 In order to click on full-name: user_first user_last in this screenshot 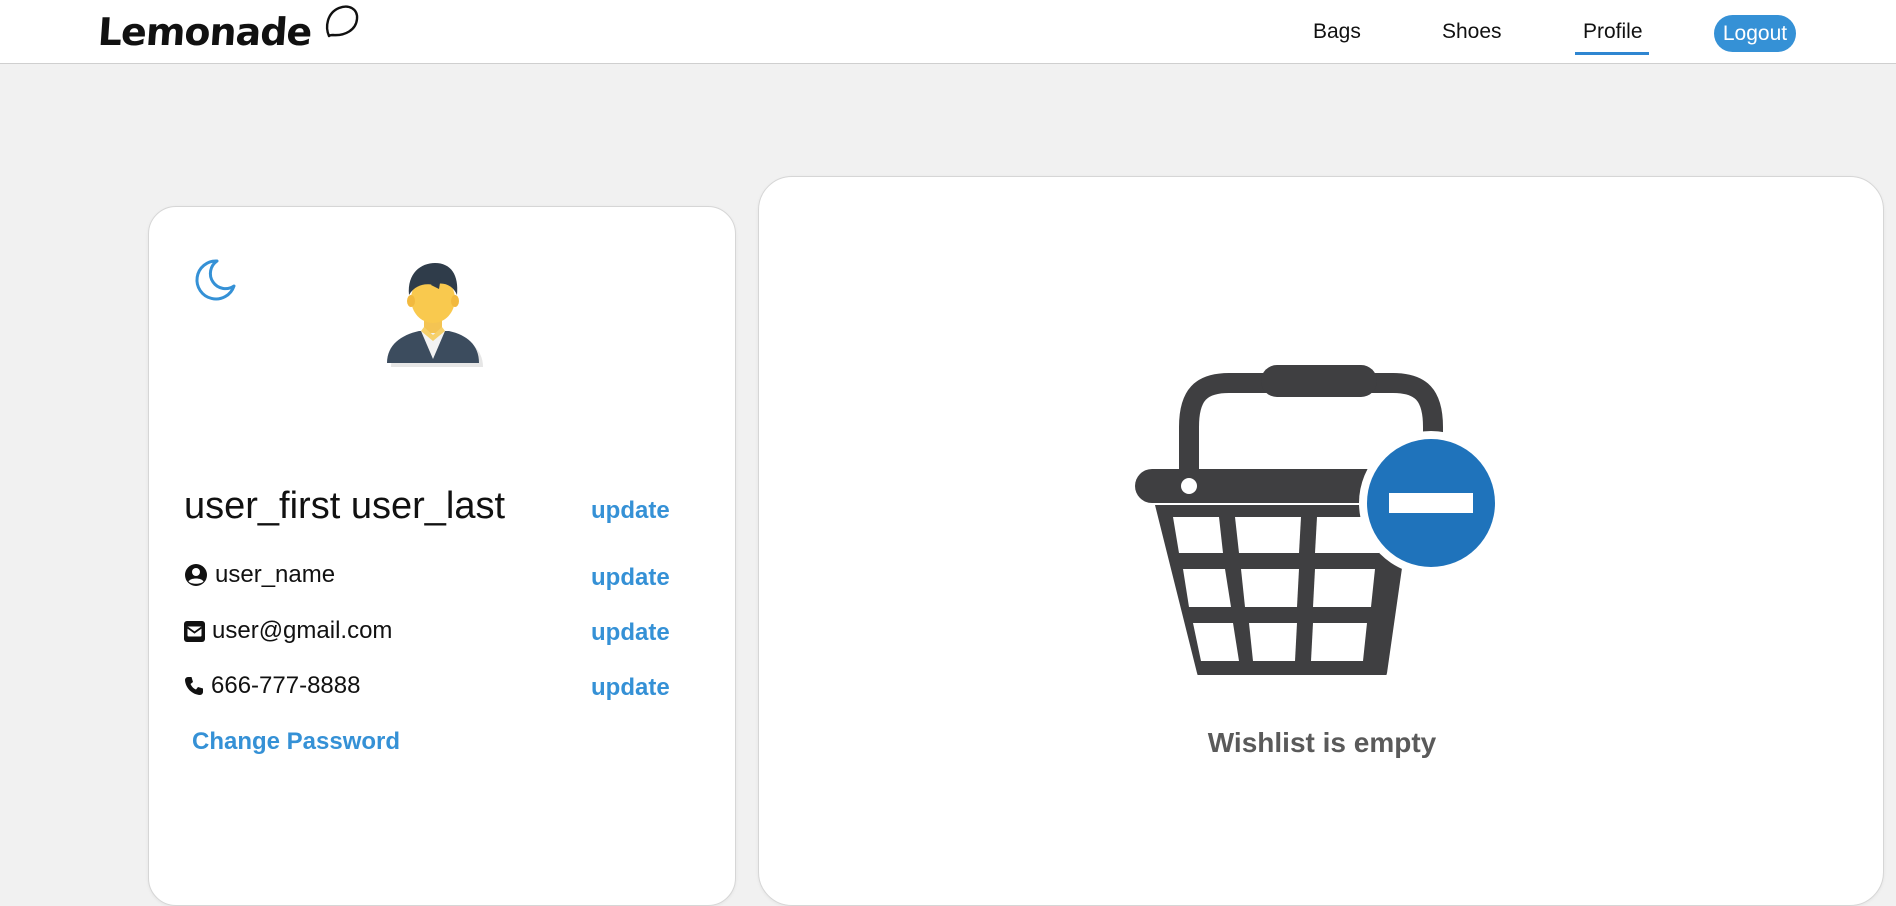, I will do `click(345, 506)`.